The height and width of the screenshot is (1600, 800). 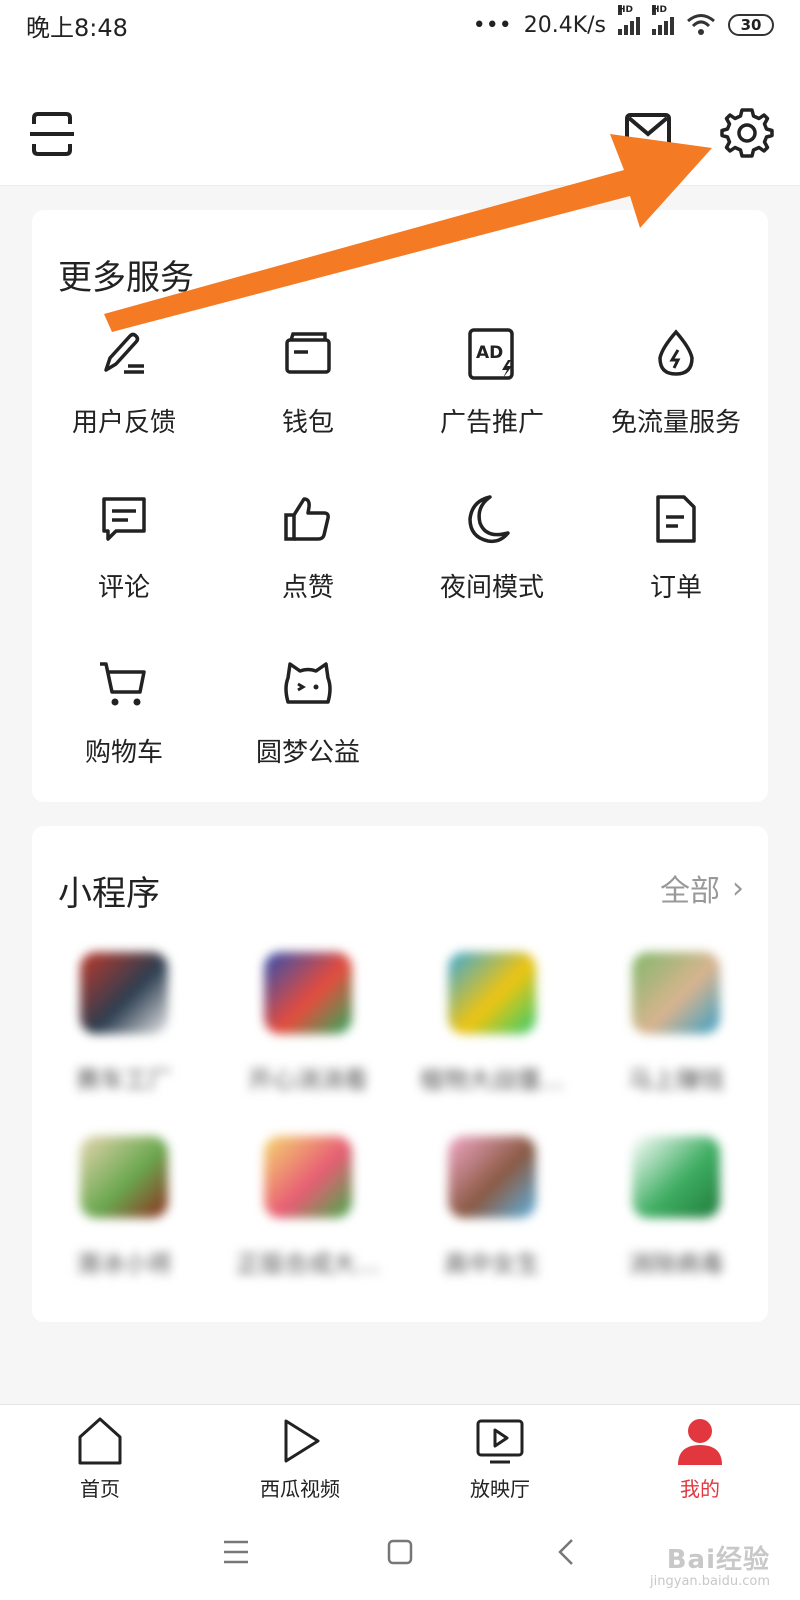 I want to click on status-indicators: ••• 20.4K/s HD HD 30, so click(x=623, y=21).